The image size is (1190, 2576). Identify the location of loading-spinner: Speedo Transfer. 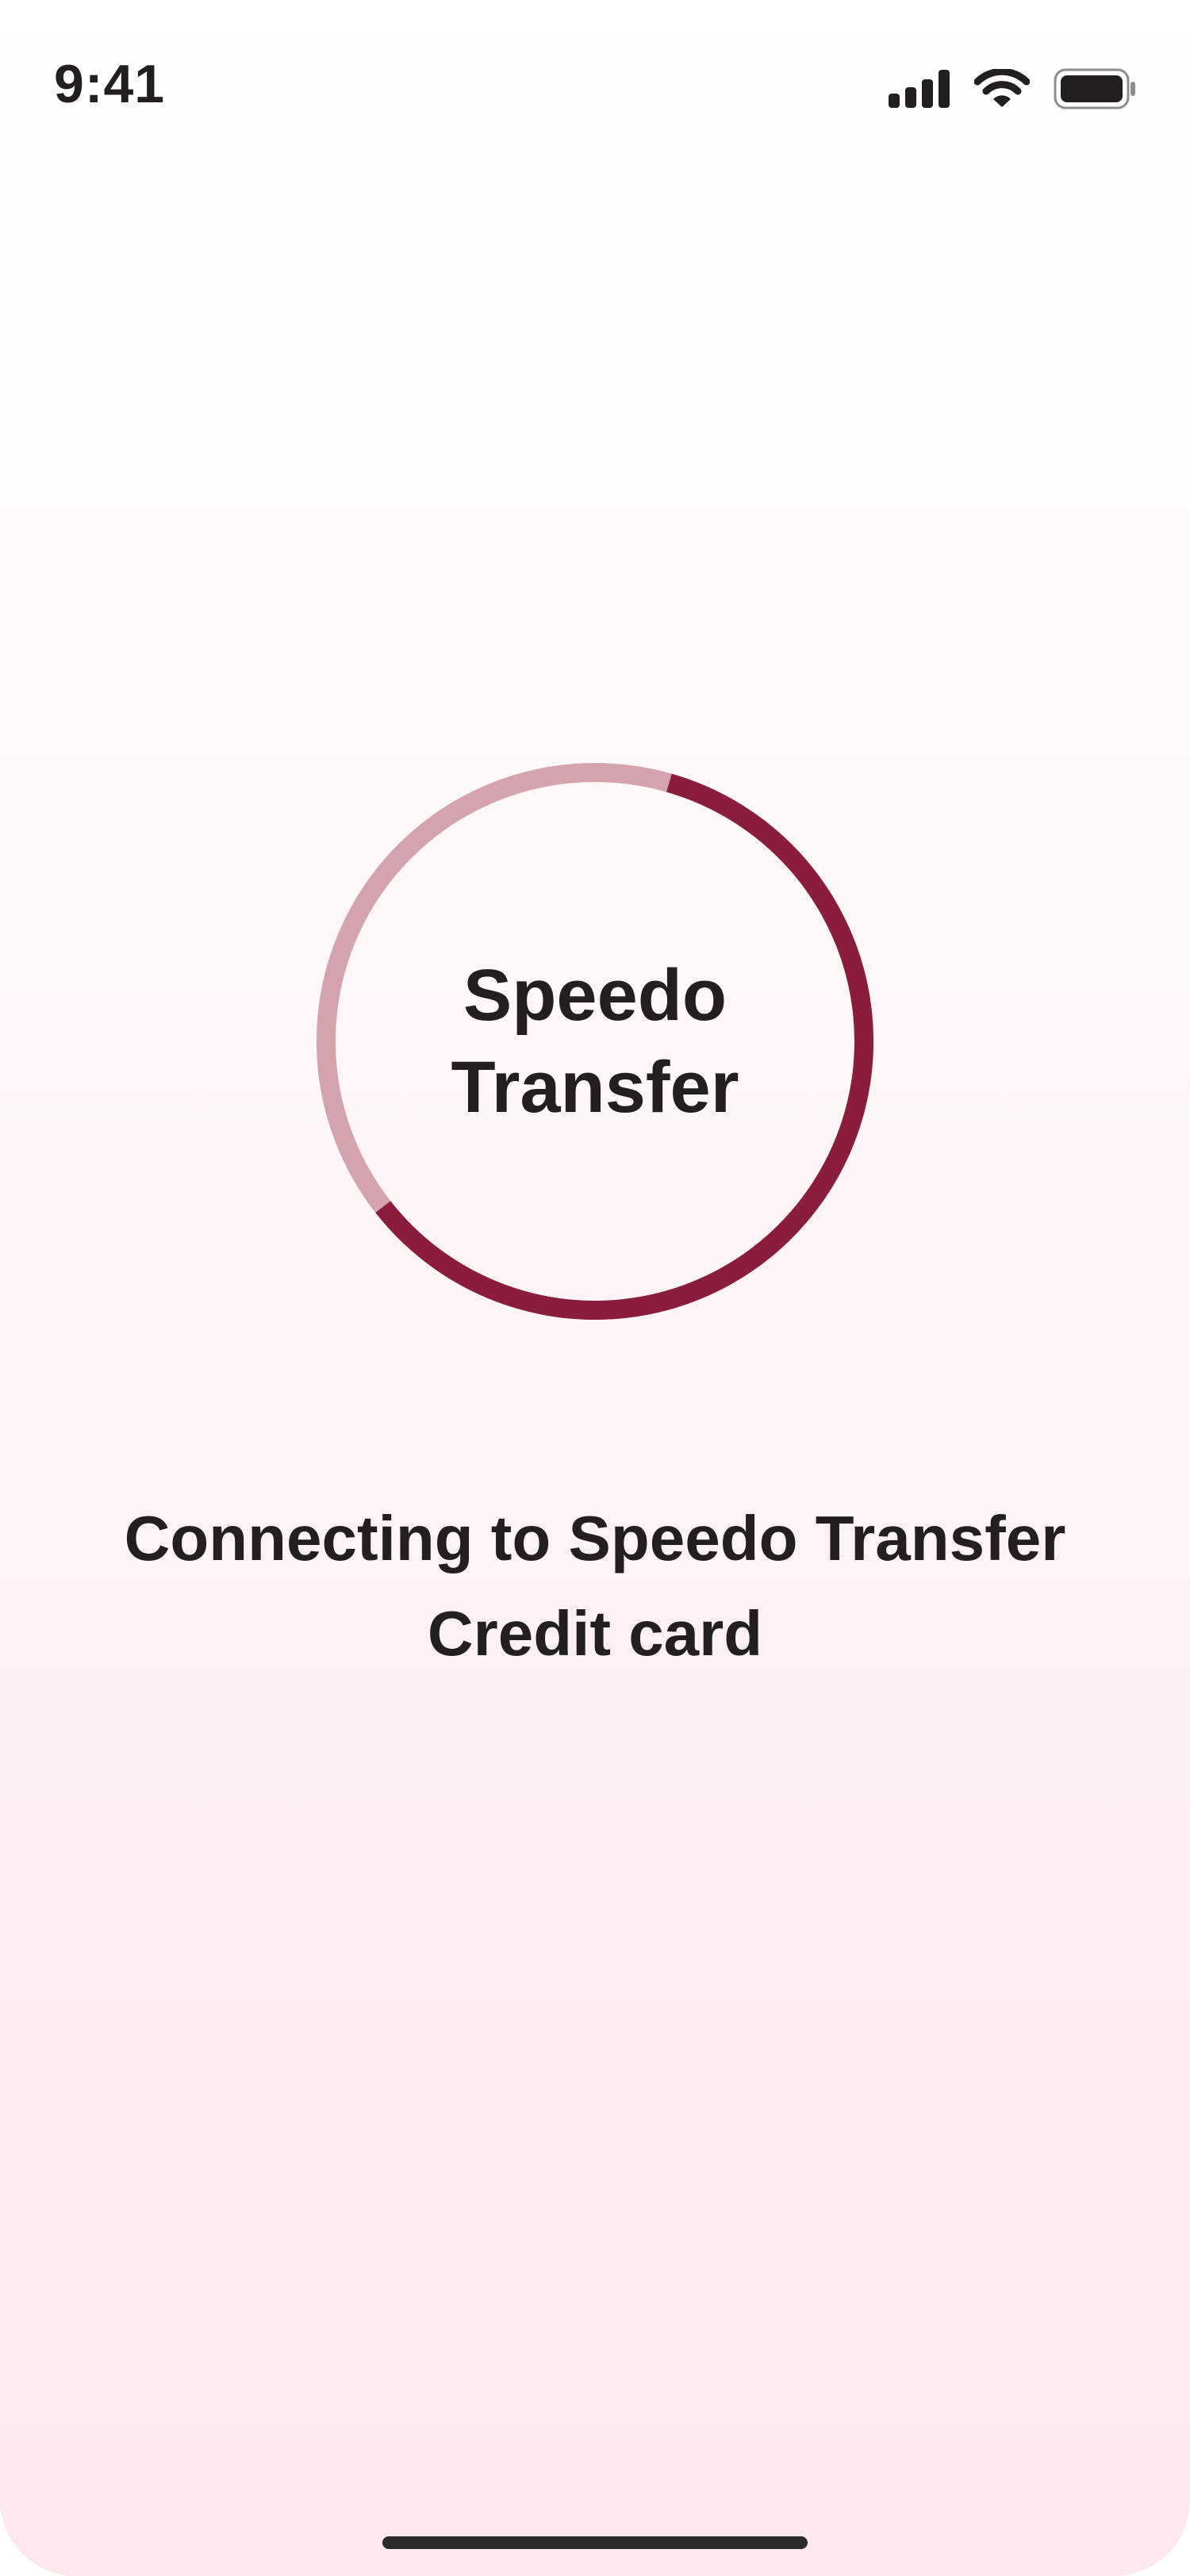
(595, 1041).